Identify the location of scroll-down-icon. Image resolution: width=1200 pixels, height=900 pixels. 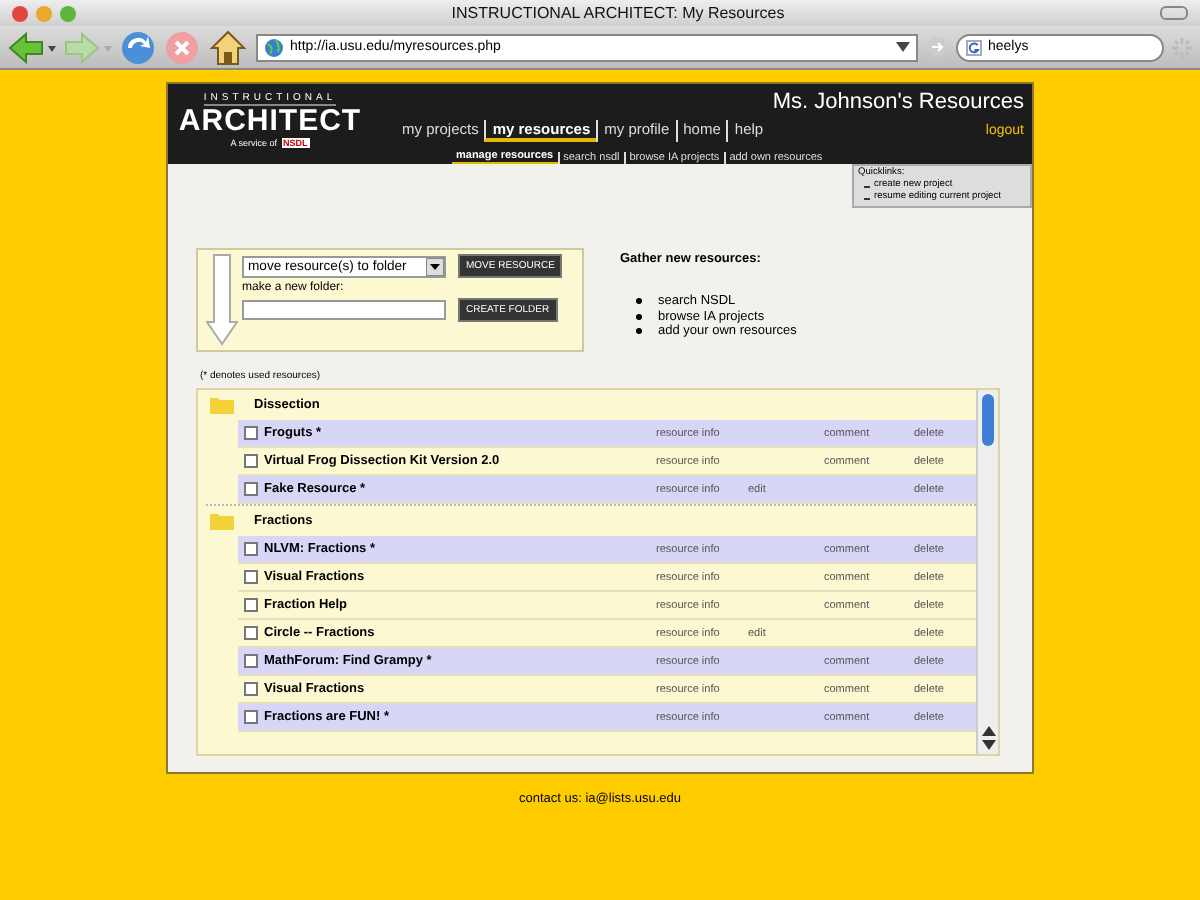
(988, 745).